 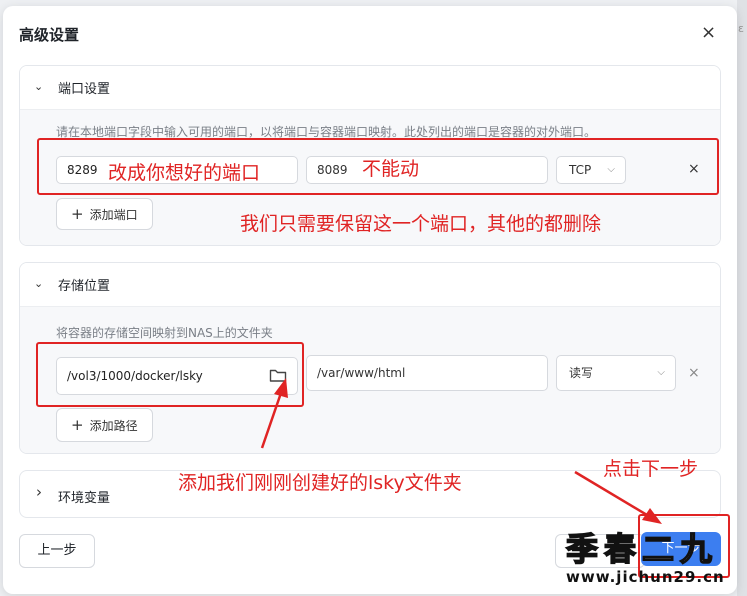 What do you see at coordinates (613, 495) in the screenshot?
I see `arrow-to-next` at bounding box center [613, 495].